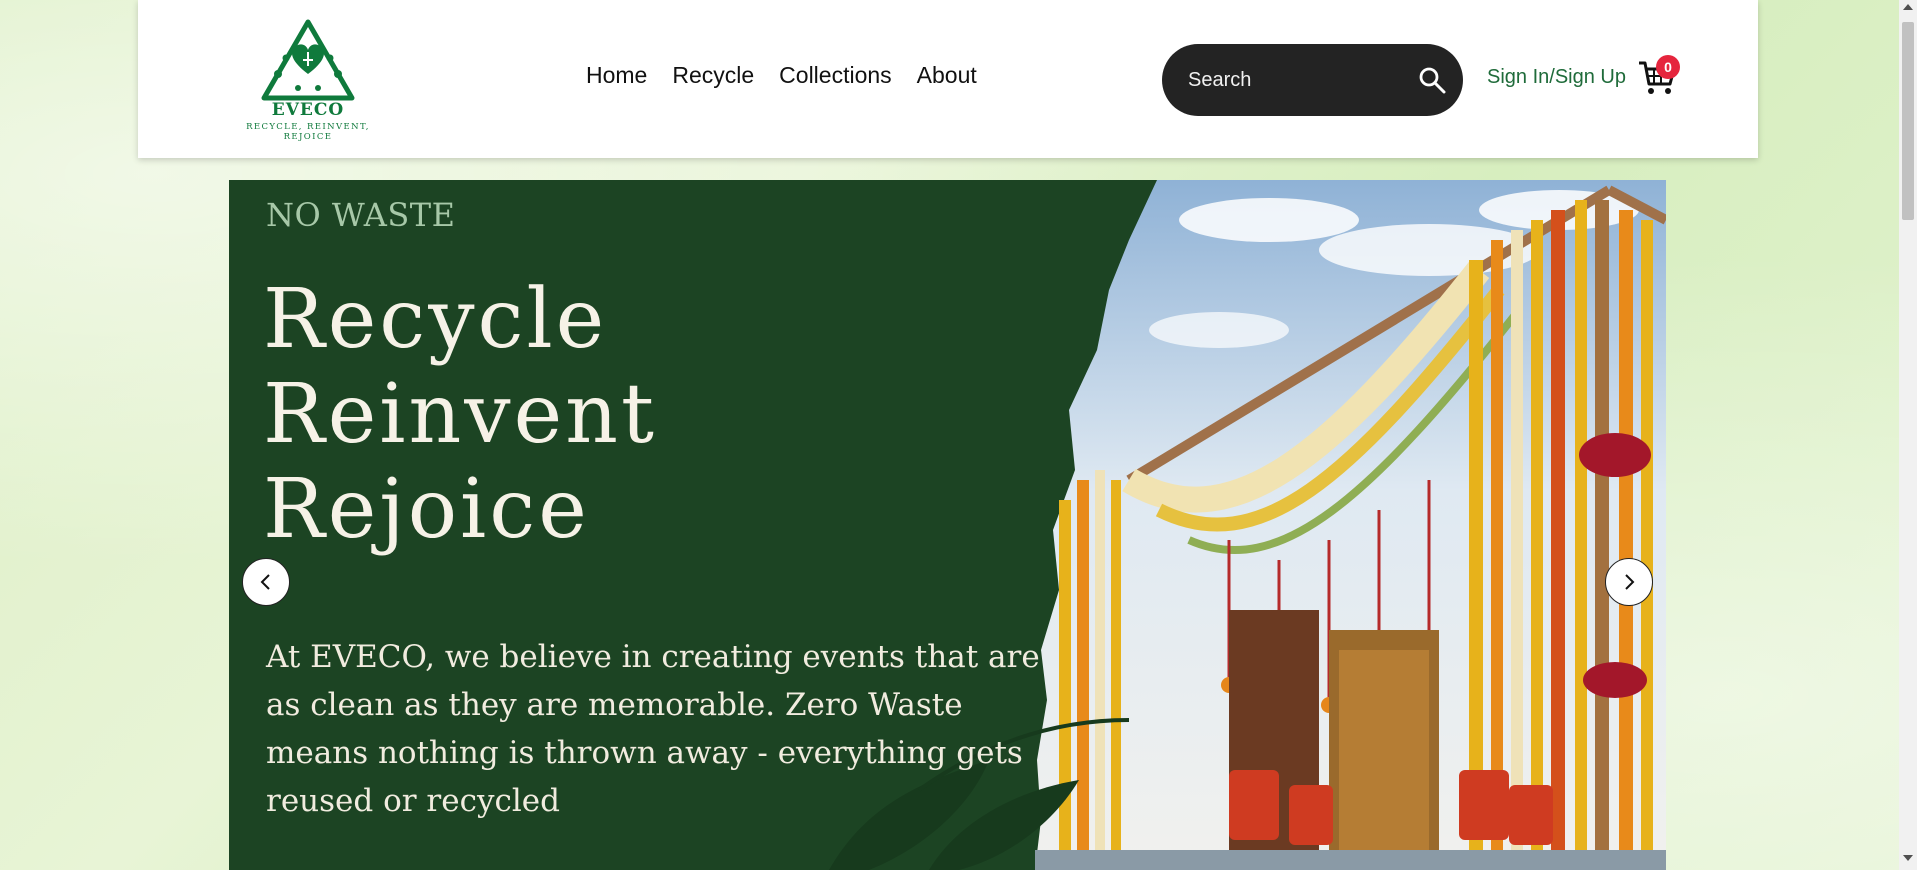 The image size is (1917, 870). I want to click on carousel-next-button, so click(1629, 582).